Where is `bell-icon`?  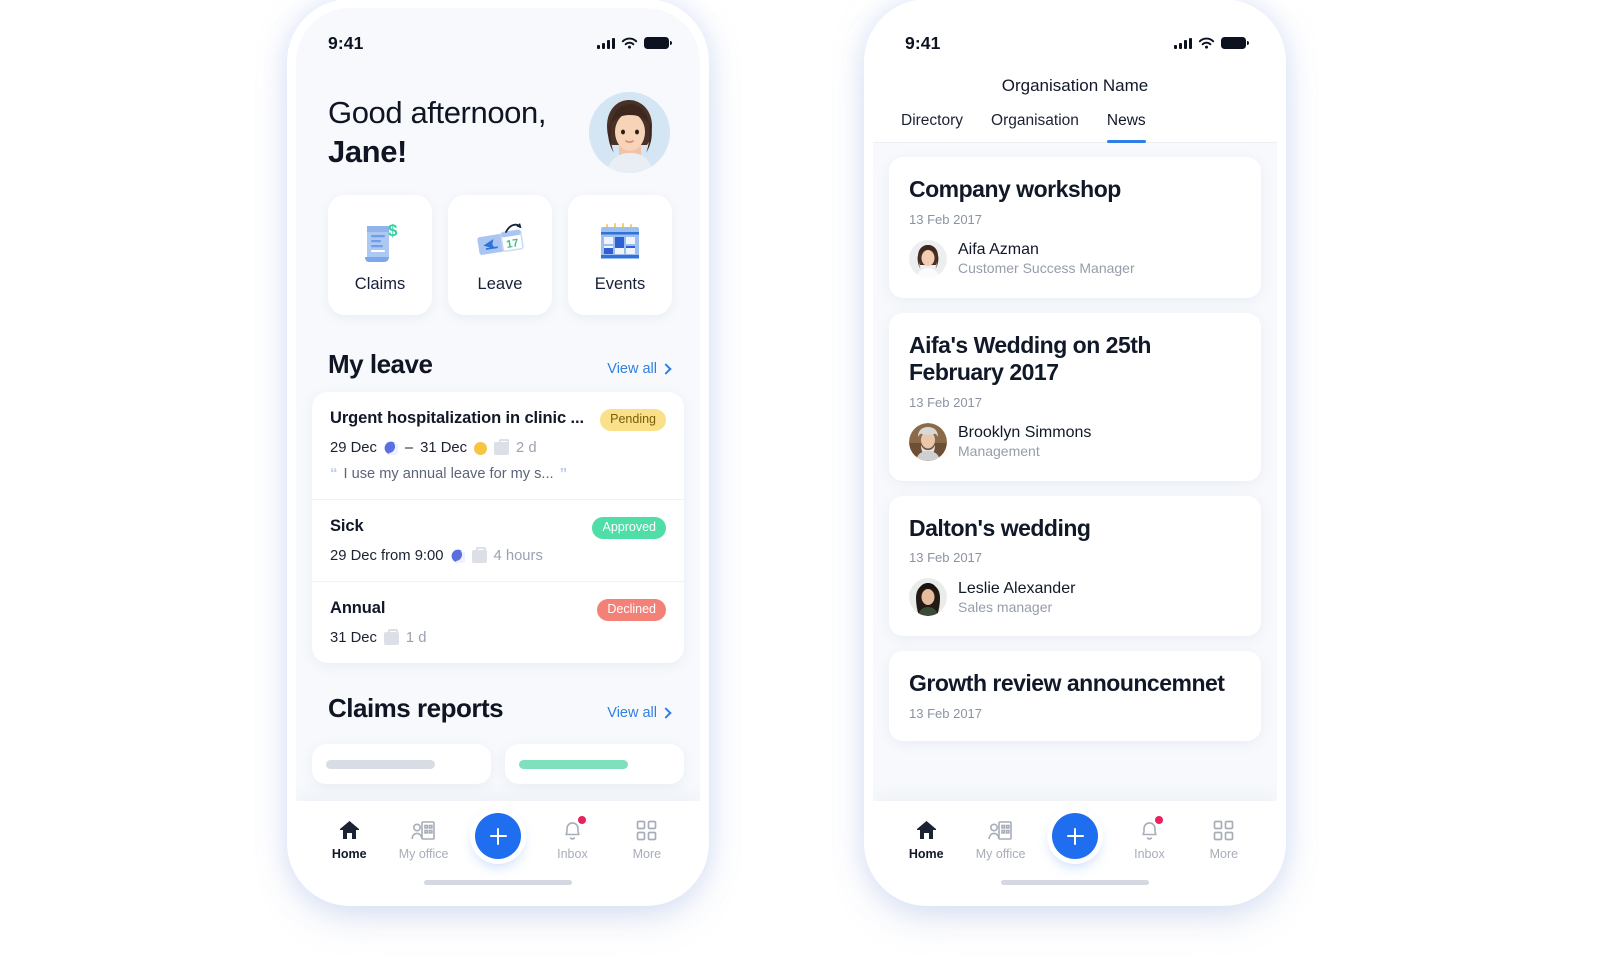
bell-icon is located at coordinates (1151, 829).